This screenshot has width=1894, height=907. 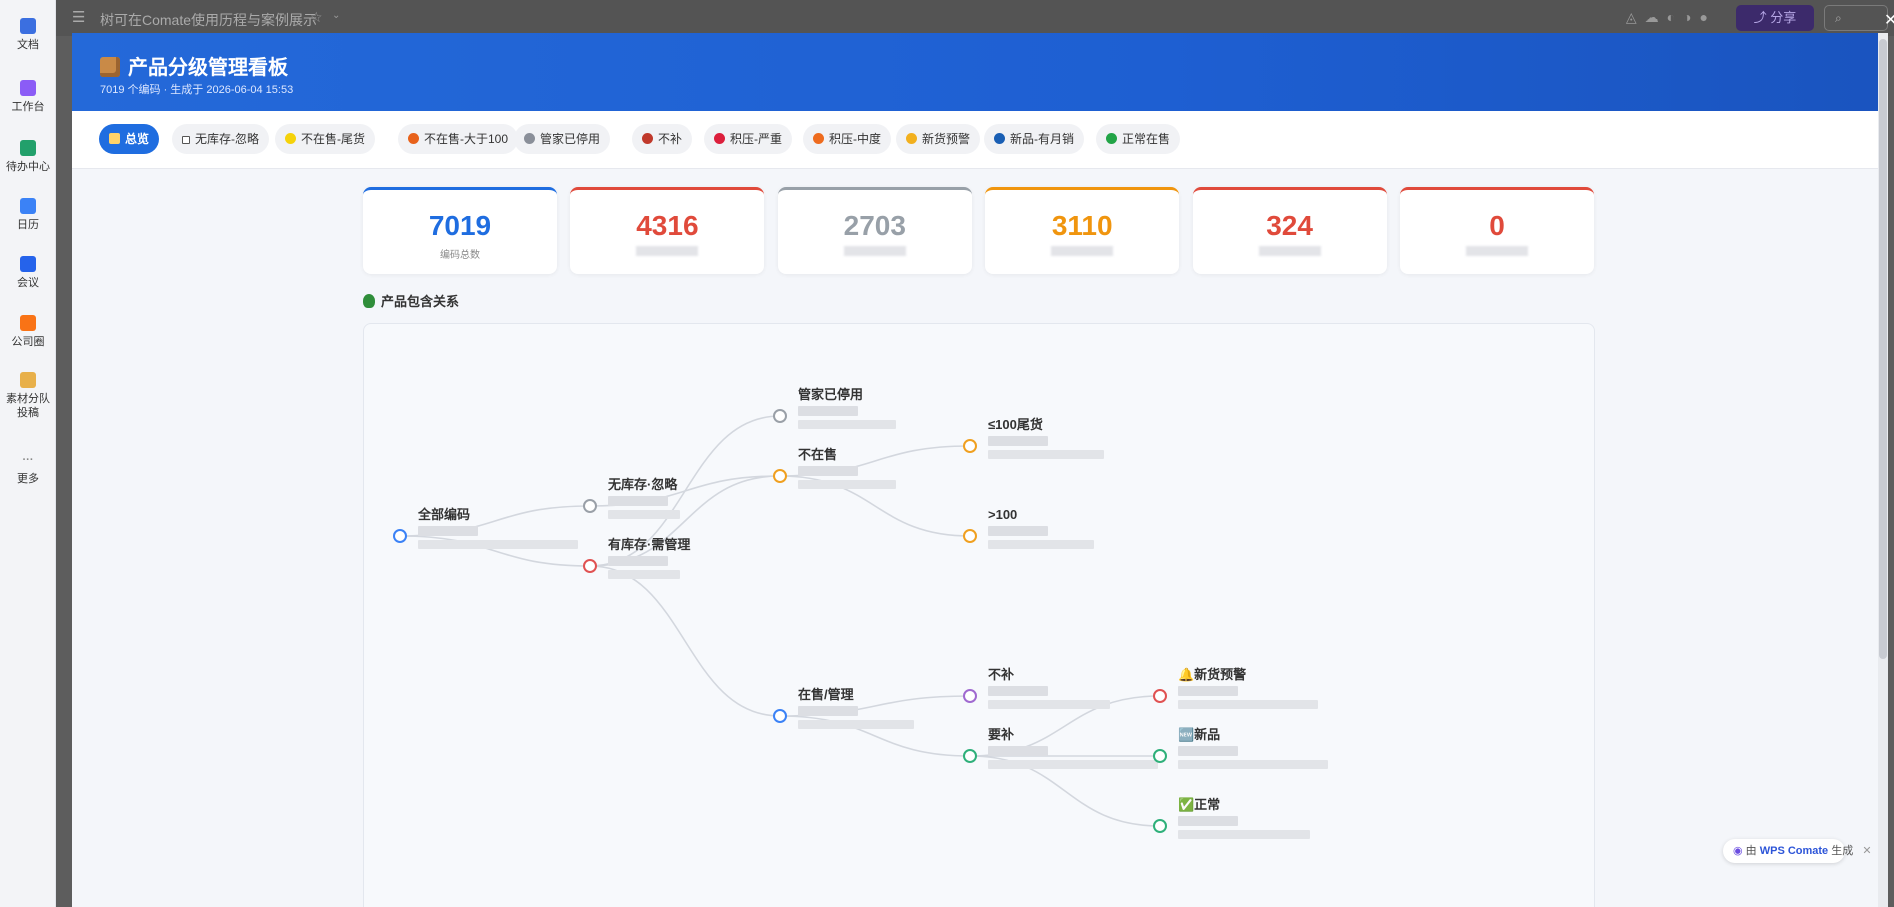 What do you see at coordinates (830, 394) in the screenshot?
I see `tree-node-label: 管家已停用` at bounding box center [830, 394].